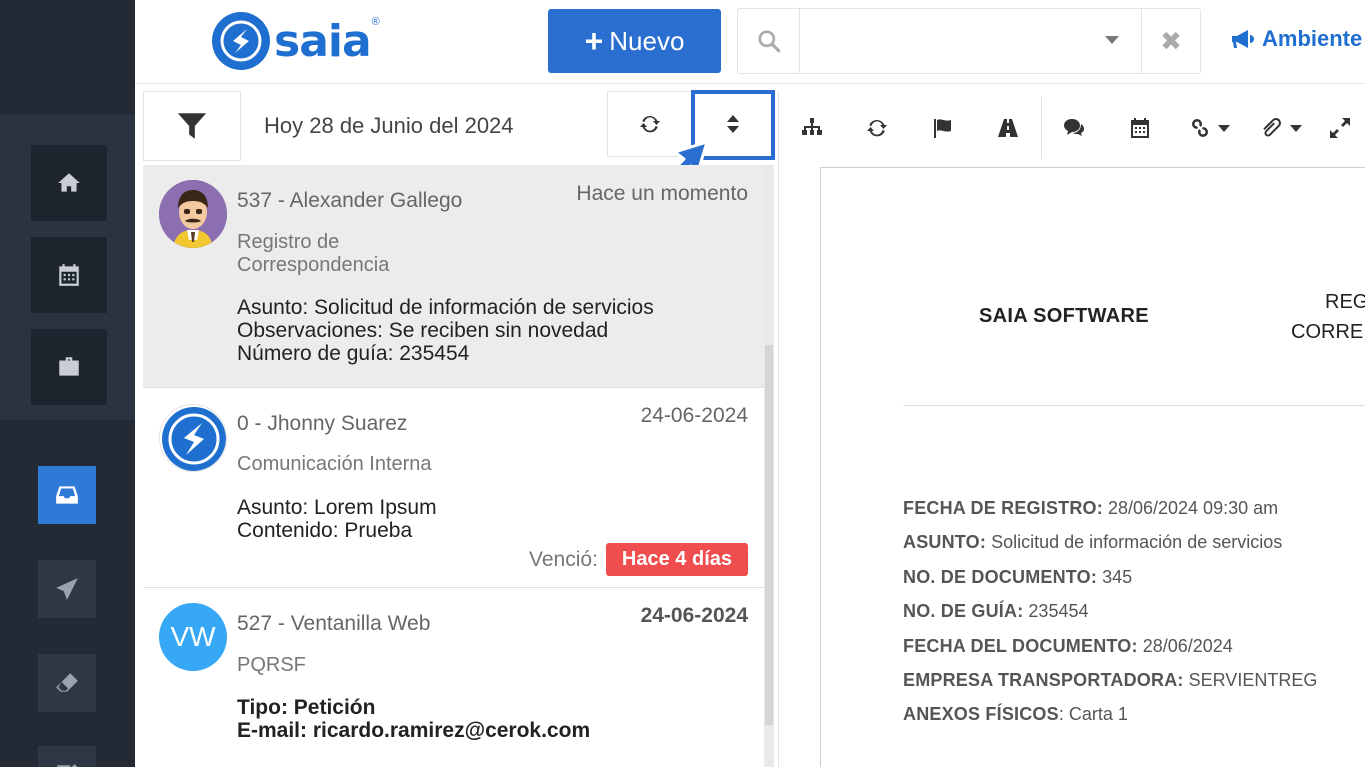 The image size is (1365, 767). I want to click on filter-button, so click(192, 126).